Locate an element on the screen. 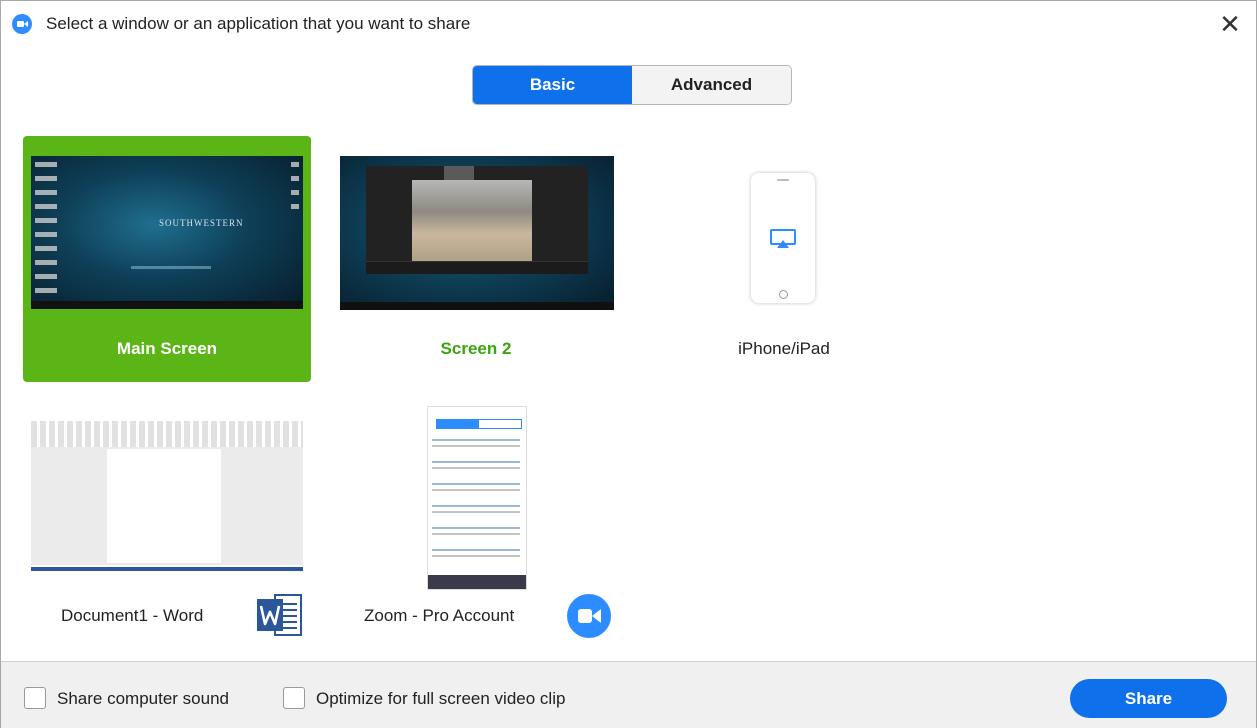  word-document-thumbnail is located at coordinates (167, 496).